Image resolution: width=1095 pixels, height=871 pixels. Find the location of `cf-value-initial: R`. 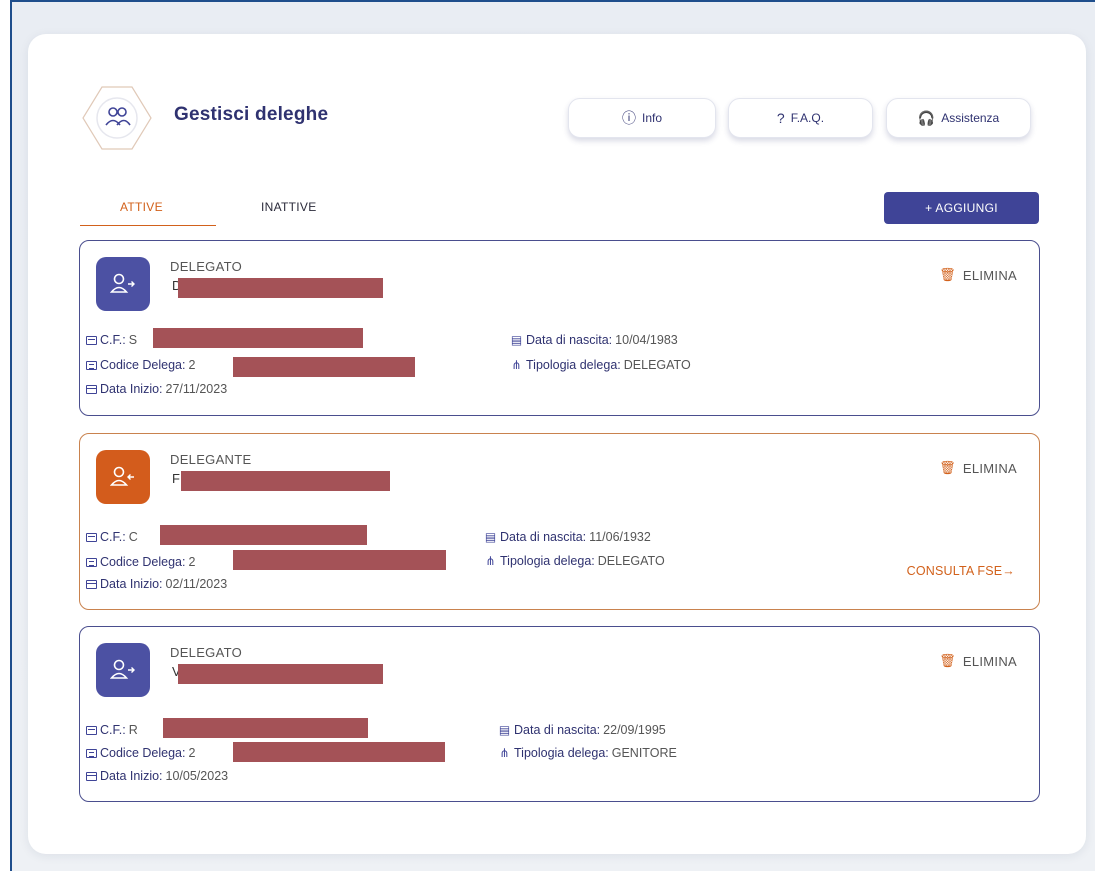

cf-value-initial: R is located at coordinates (133, 730).